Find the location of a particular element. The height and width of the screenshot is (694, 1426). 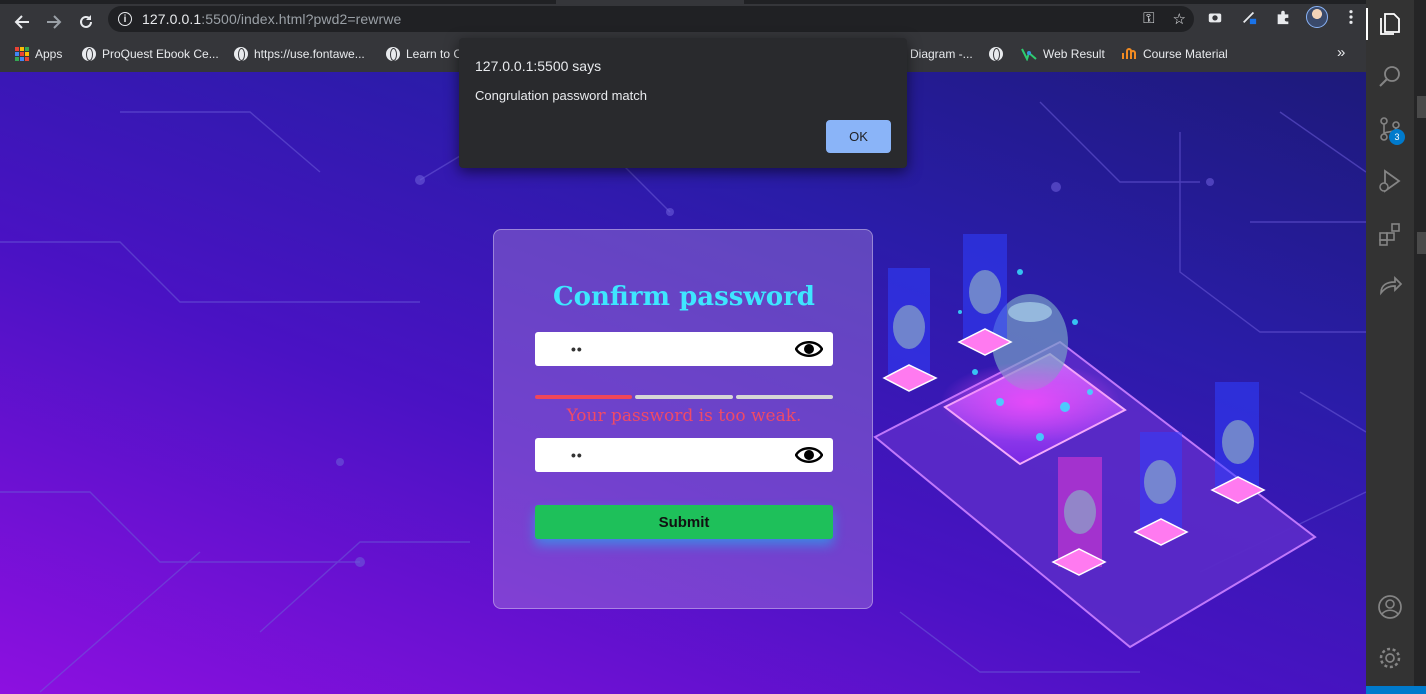

editor-scroll-strip is located at coordinates (1420, 347).